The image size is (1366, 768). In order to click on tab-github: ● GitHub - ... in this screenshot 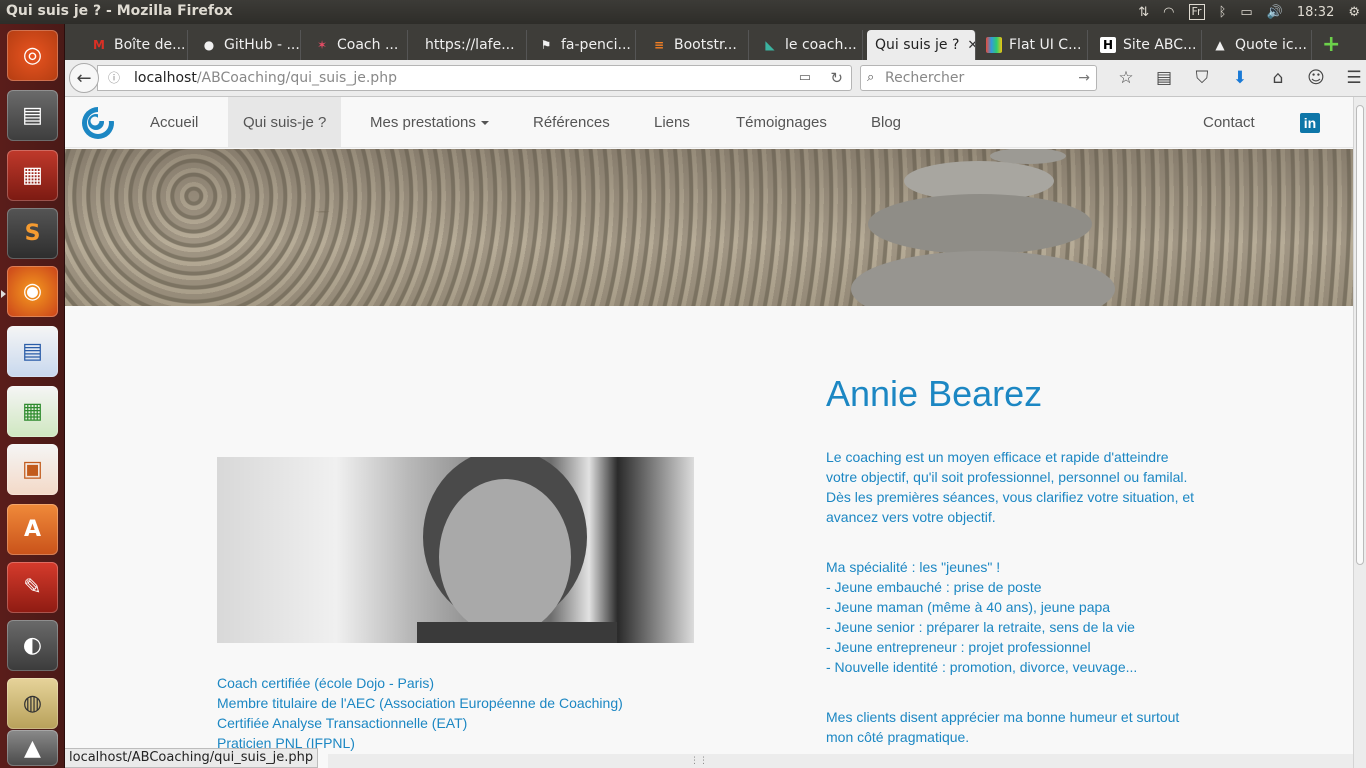, I will do `click(248, 45)`.